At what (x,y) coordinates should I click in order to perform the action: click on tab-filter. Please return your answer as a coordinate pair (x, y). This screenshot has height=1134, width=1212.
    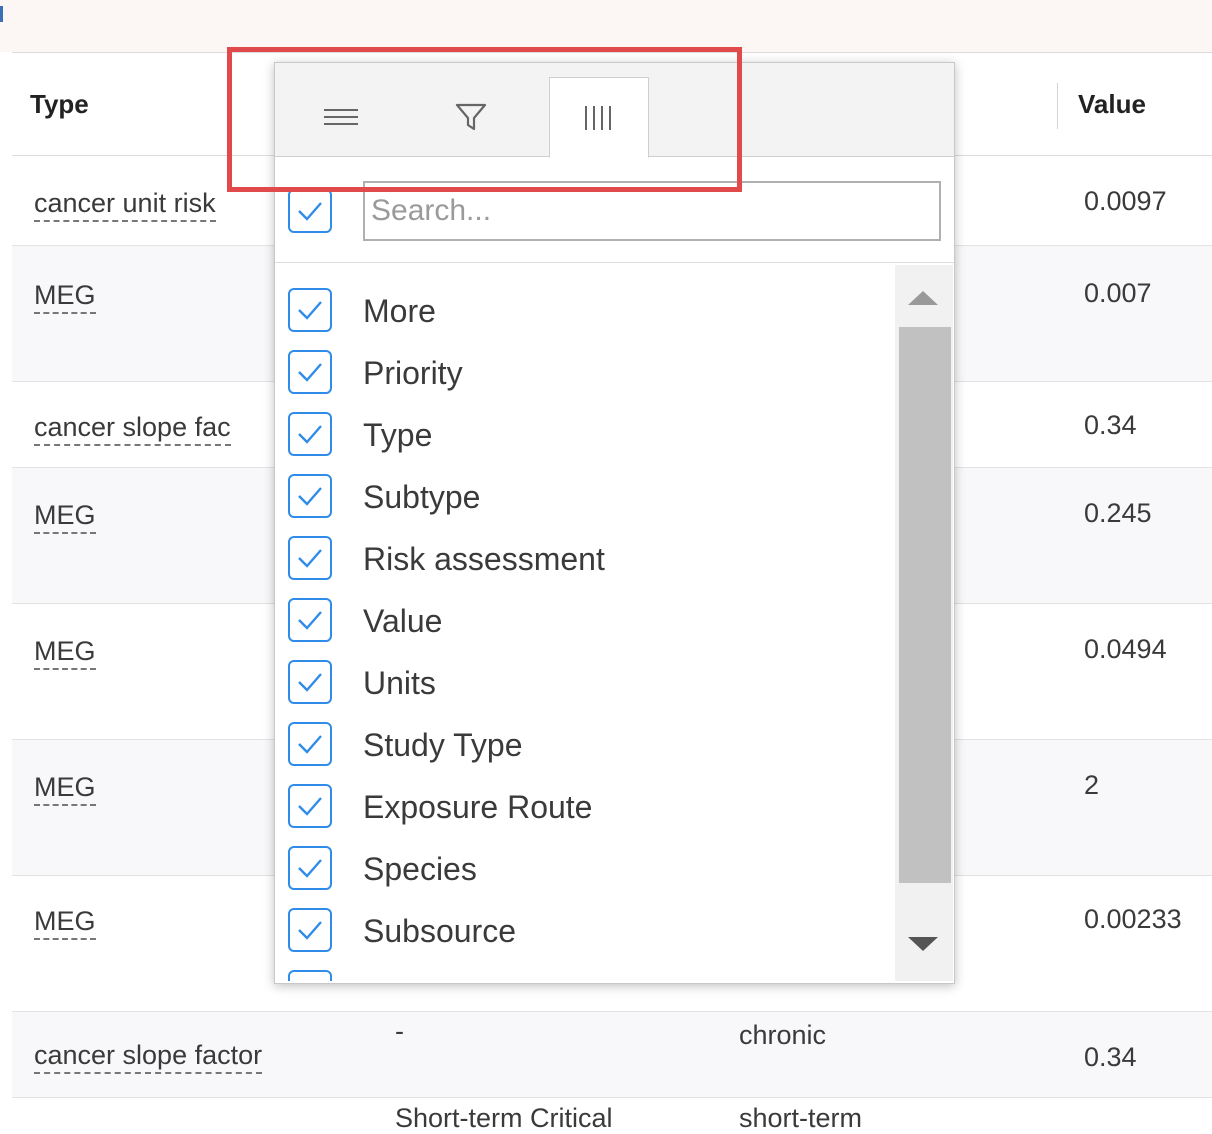
    Looking at the image, I should click on (471, 117).